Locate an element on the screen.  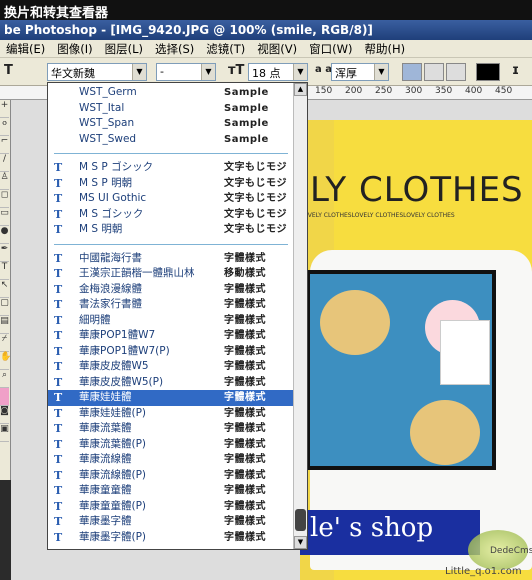
font-list-item: T M S 明朝 文字もじモジ is located at coordinates (171, 230).